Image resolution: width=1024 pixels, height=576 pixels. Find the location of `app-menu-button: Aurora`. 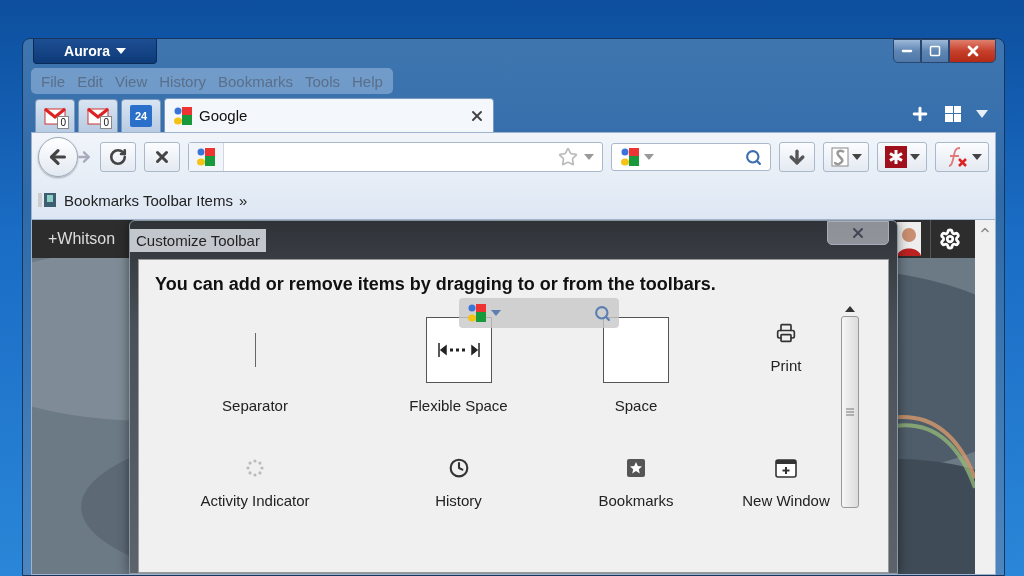

app-menu-button: Aurora is located at coordinates (95, 51).